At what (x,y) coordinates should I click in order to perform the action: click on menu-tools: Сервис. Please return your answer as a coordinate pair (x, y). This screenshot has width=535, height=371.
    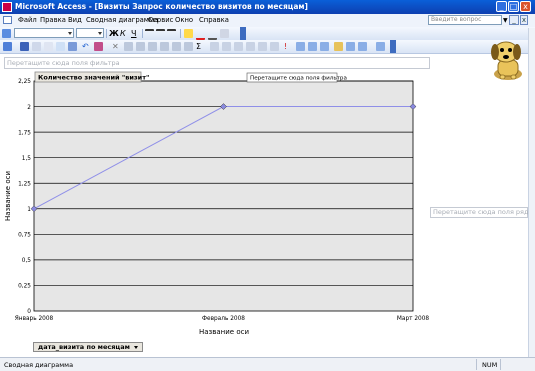
    Looking at the image, I should click on (160, 20).